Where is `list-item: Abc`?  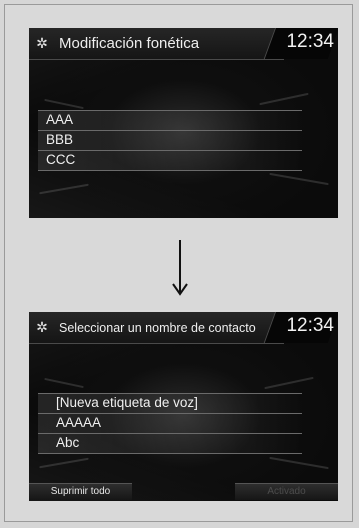 list-item: Abc is located at coordinates (170, 443).